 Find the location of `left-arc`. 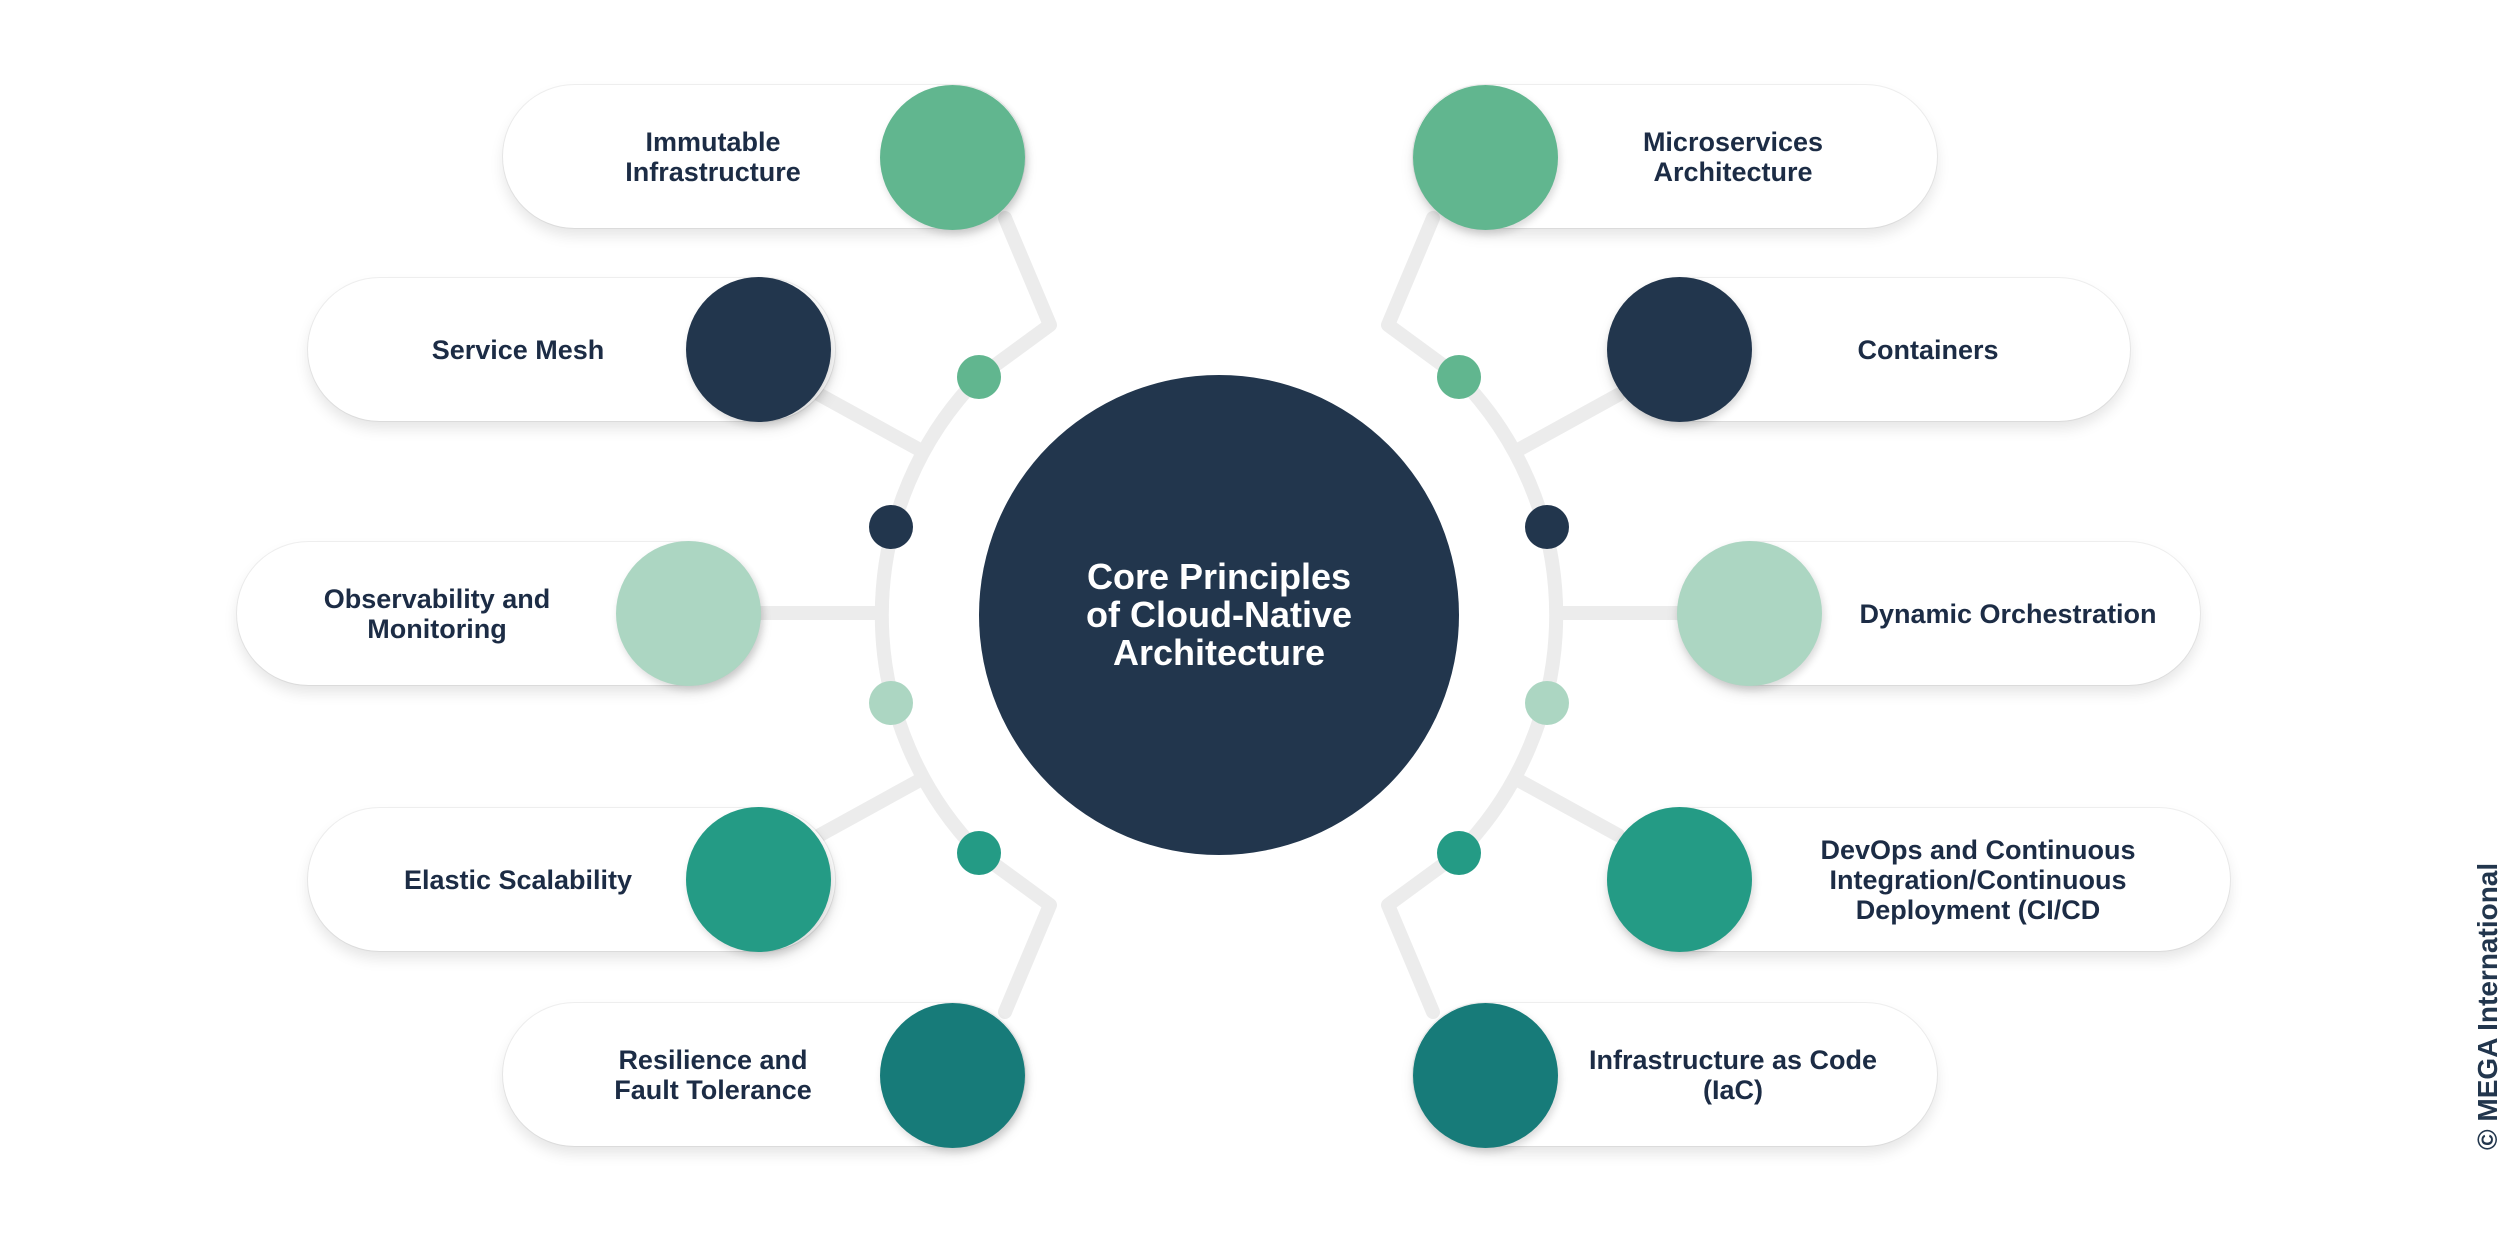

left-arc is located at coordinates (930, 615).